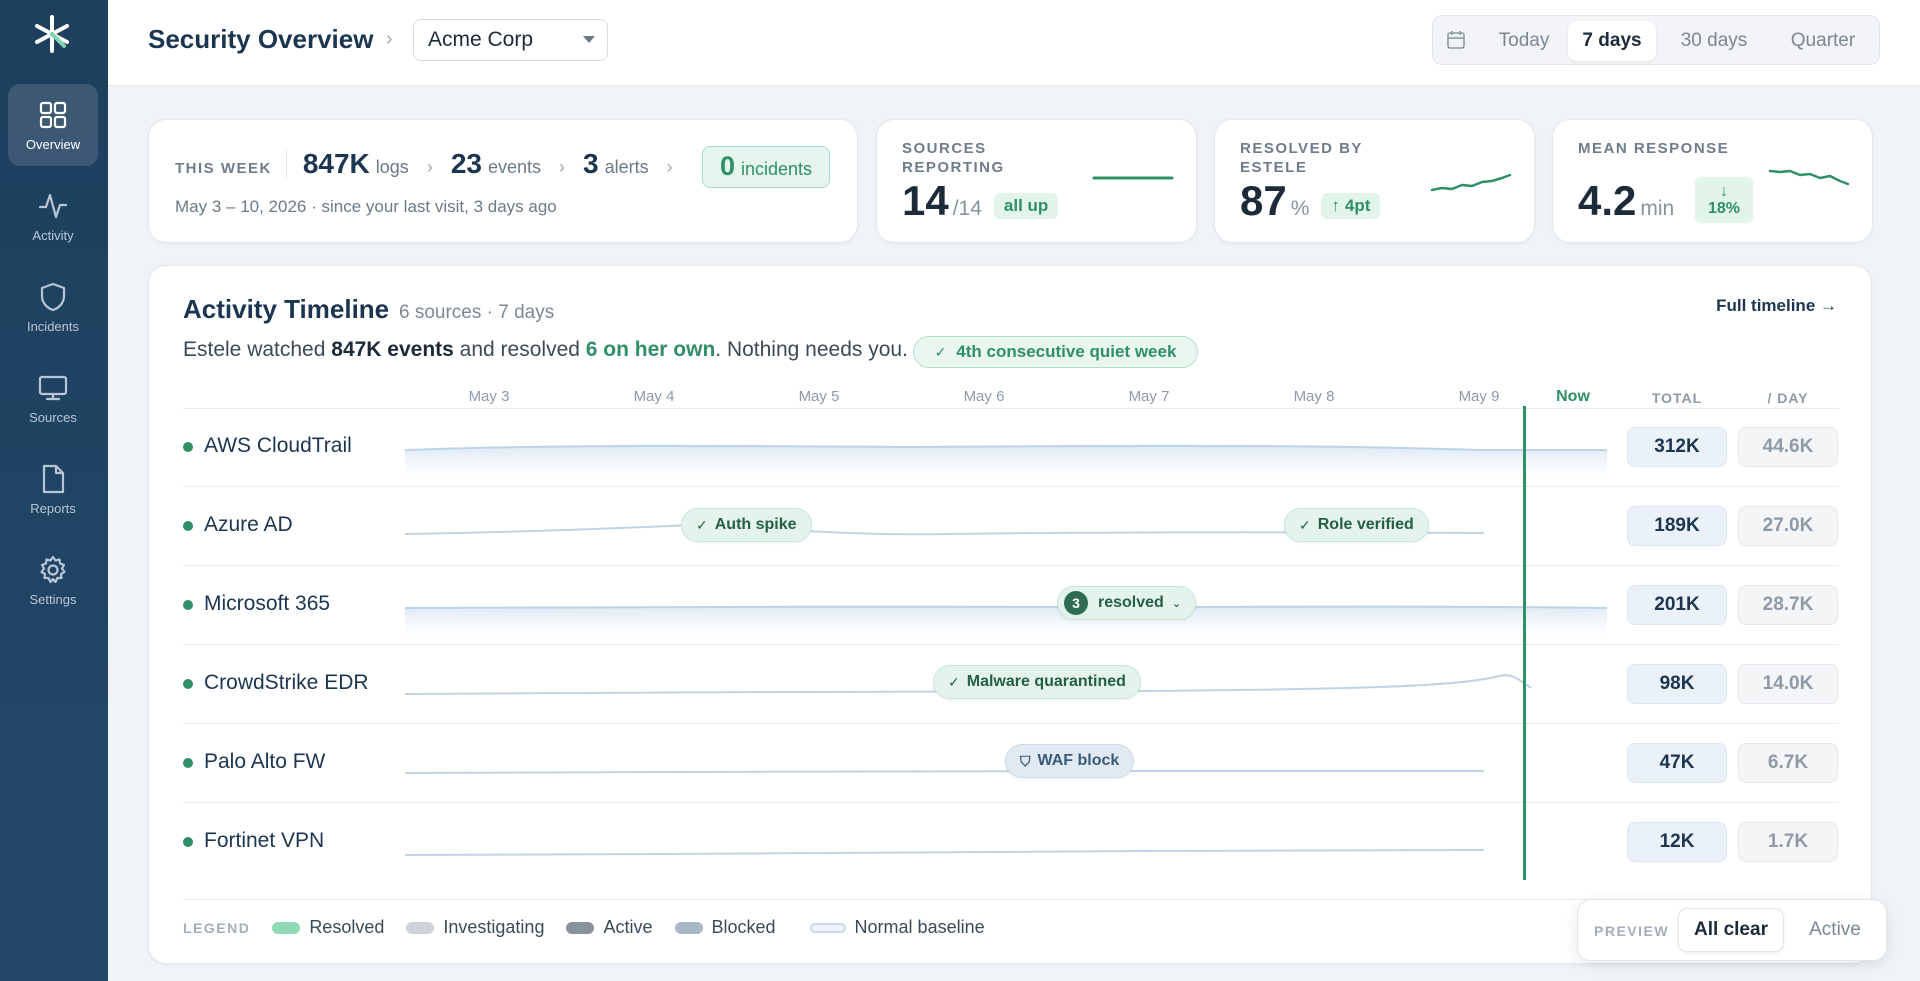 The width and height of the screenshot is (1920, 981). What do you see at coordinates (591, 163) in the screenshot?
I see `alerts-count: 3` at bounding box center [591, 163].